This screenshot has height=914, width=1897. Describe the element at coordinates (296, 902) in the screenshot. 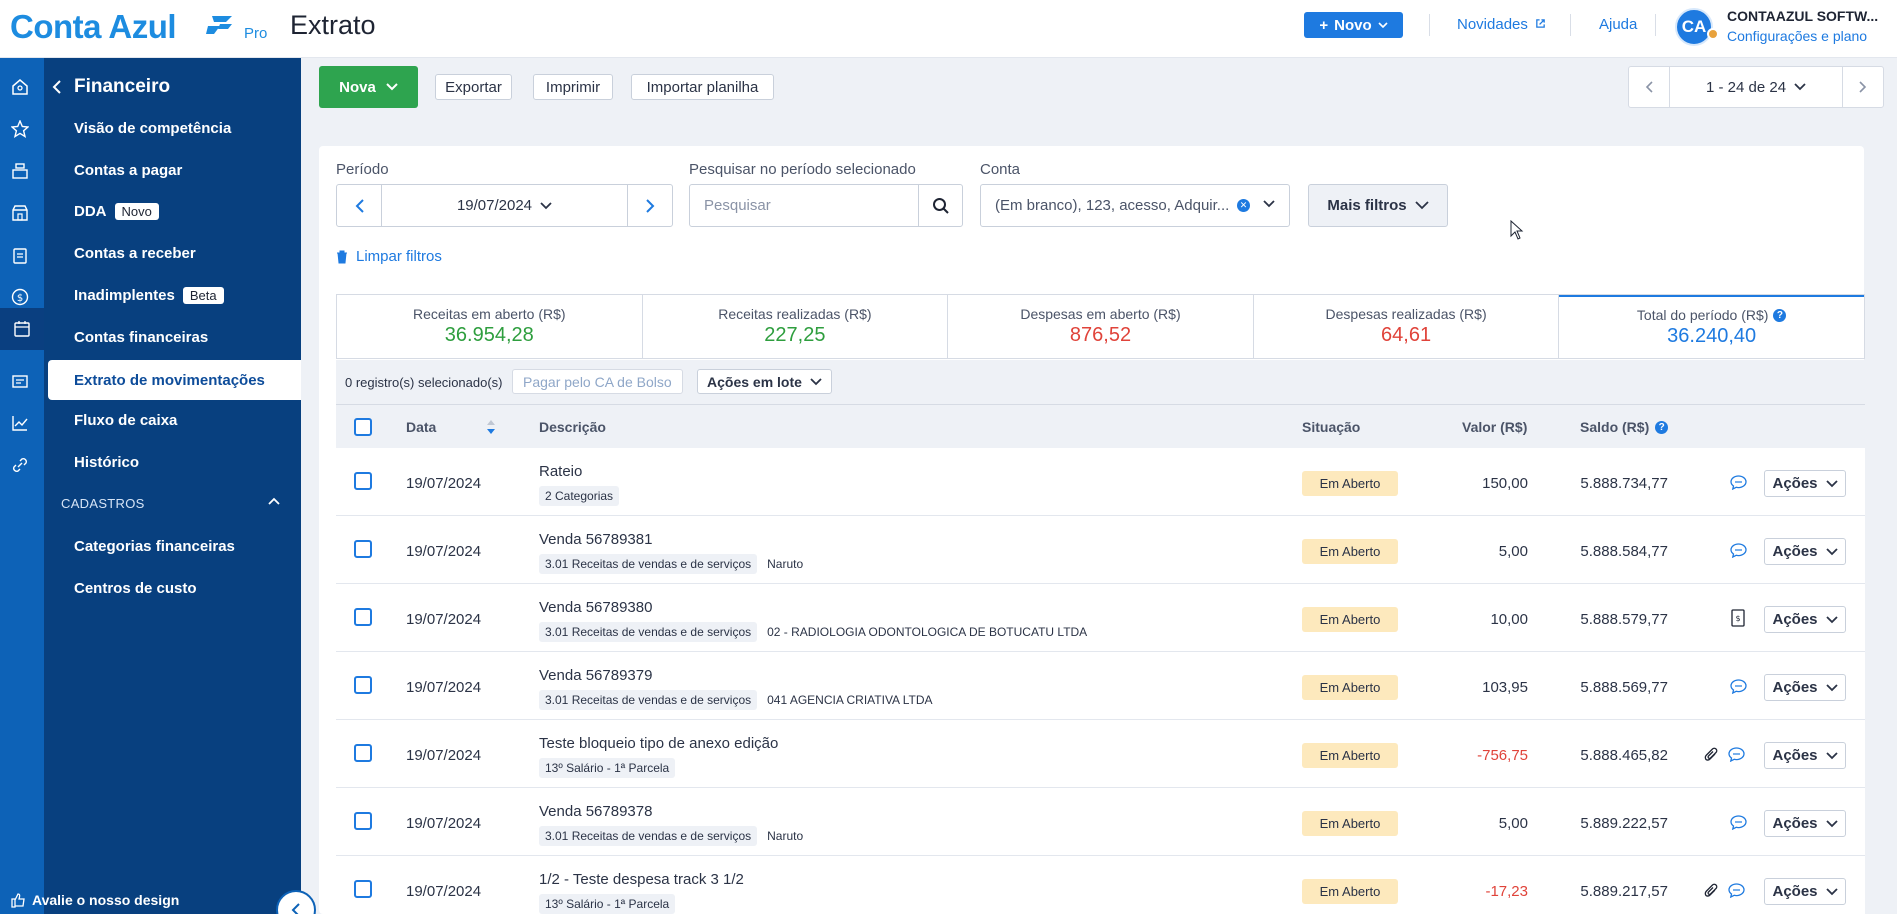

I see `collapse-sidebar-button` at that location.